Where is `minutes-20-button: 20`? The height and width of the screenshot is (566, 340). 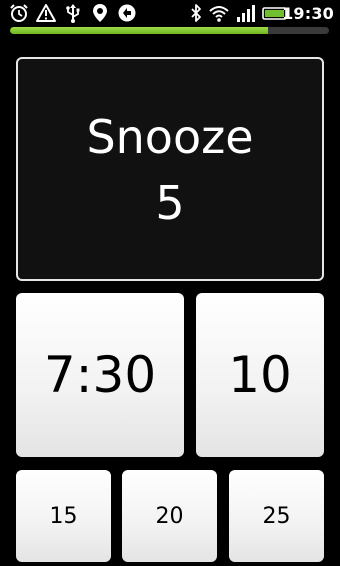 minutes-20-button: 20 is located at coordinates (169, 516).